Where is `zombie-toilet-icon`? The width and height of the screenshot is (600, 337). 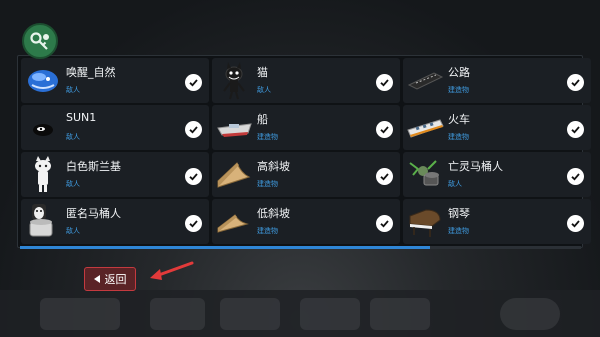 zombie-toilet-icon is located at coordinates (424, 173).